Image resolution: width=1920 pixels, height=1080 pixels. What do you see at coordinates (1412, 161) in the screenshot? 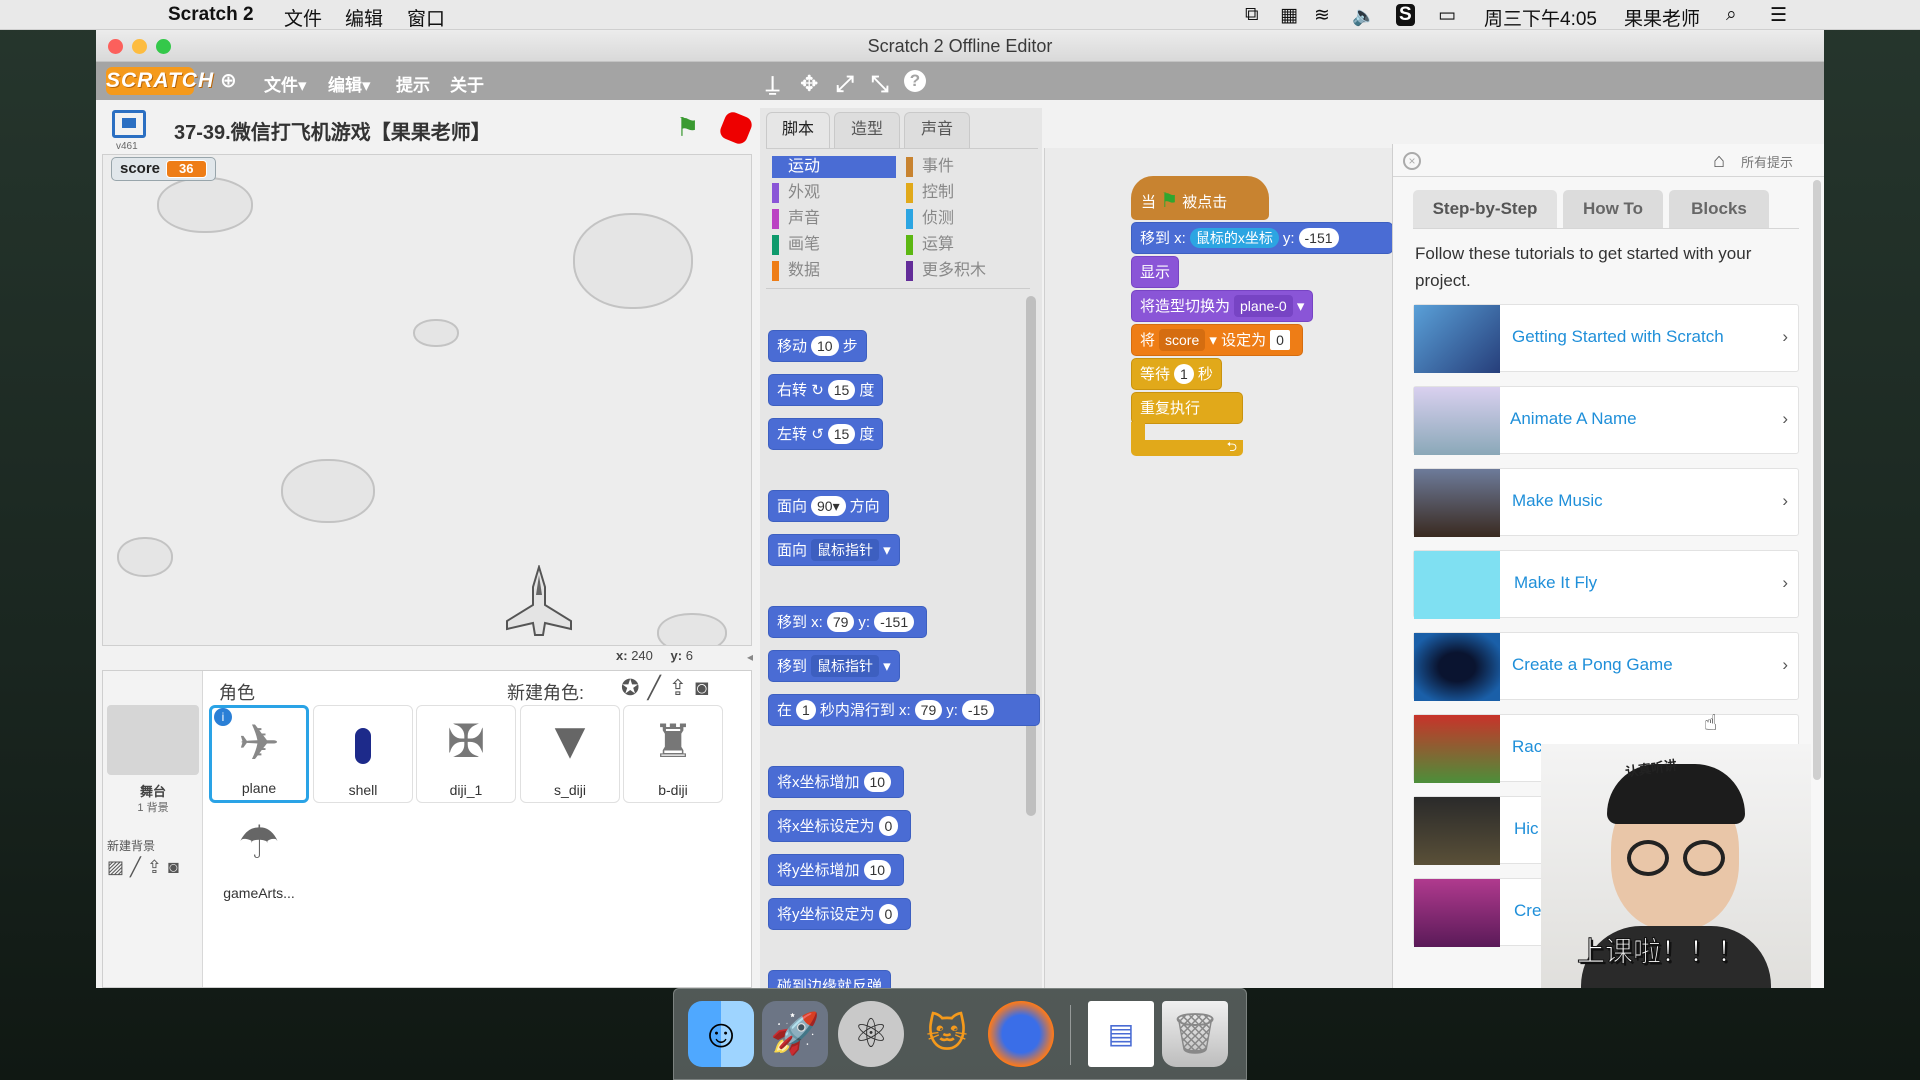
I see `close-tips-icon: ×` at bounding box center [1412, 161].